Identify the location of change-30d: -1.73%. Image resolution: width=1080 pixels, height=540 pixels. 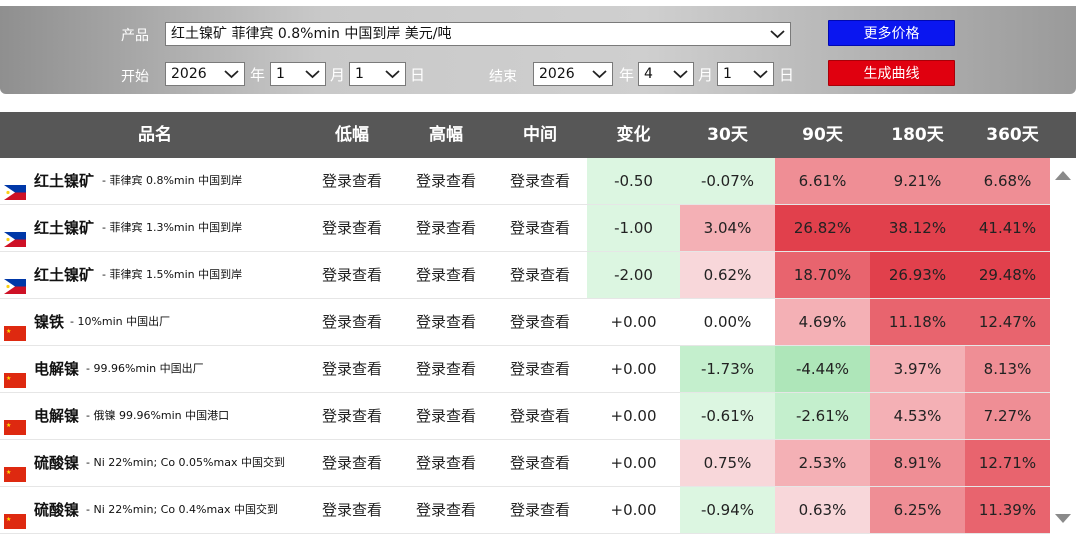
(727, 369).